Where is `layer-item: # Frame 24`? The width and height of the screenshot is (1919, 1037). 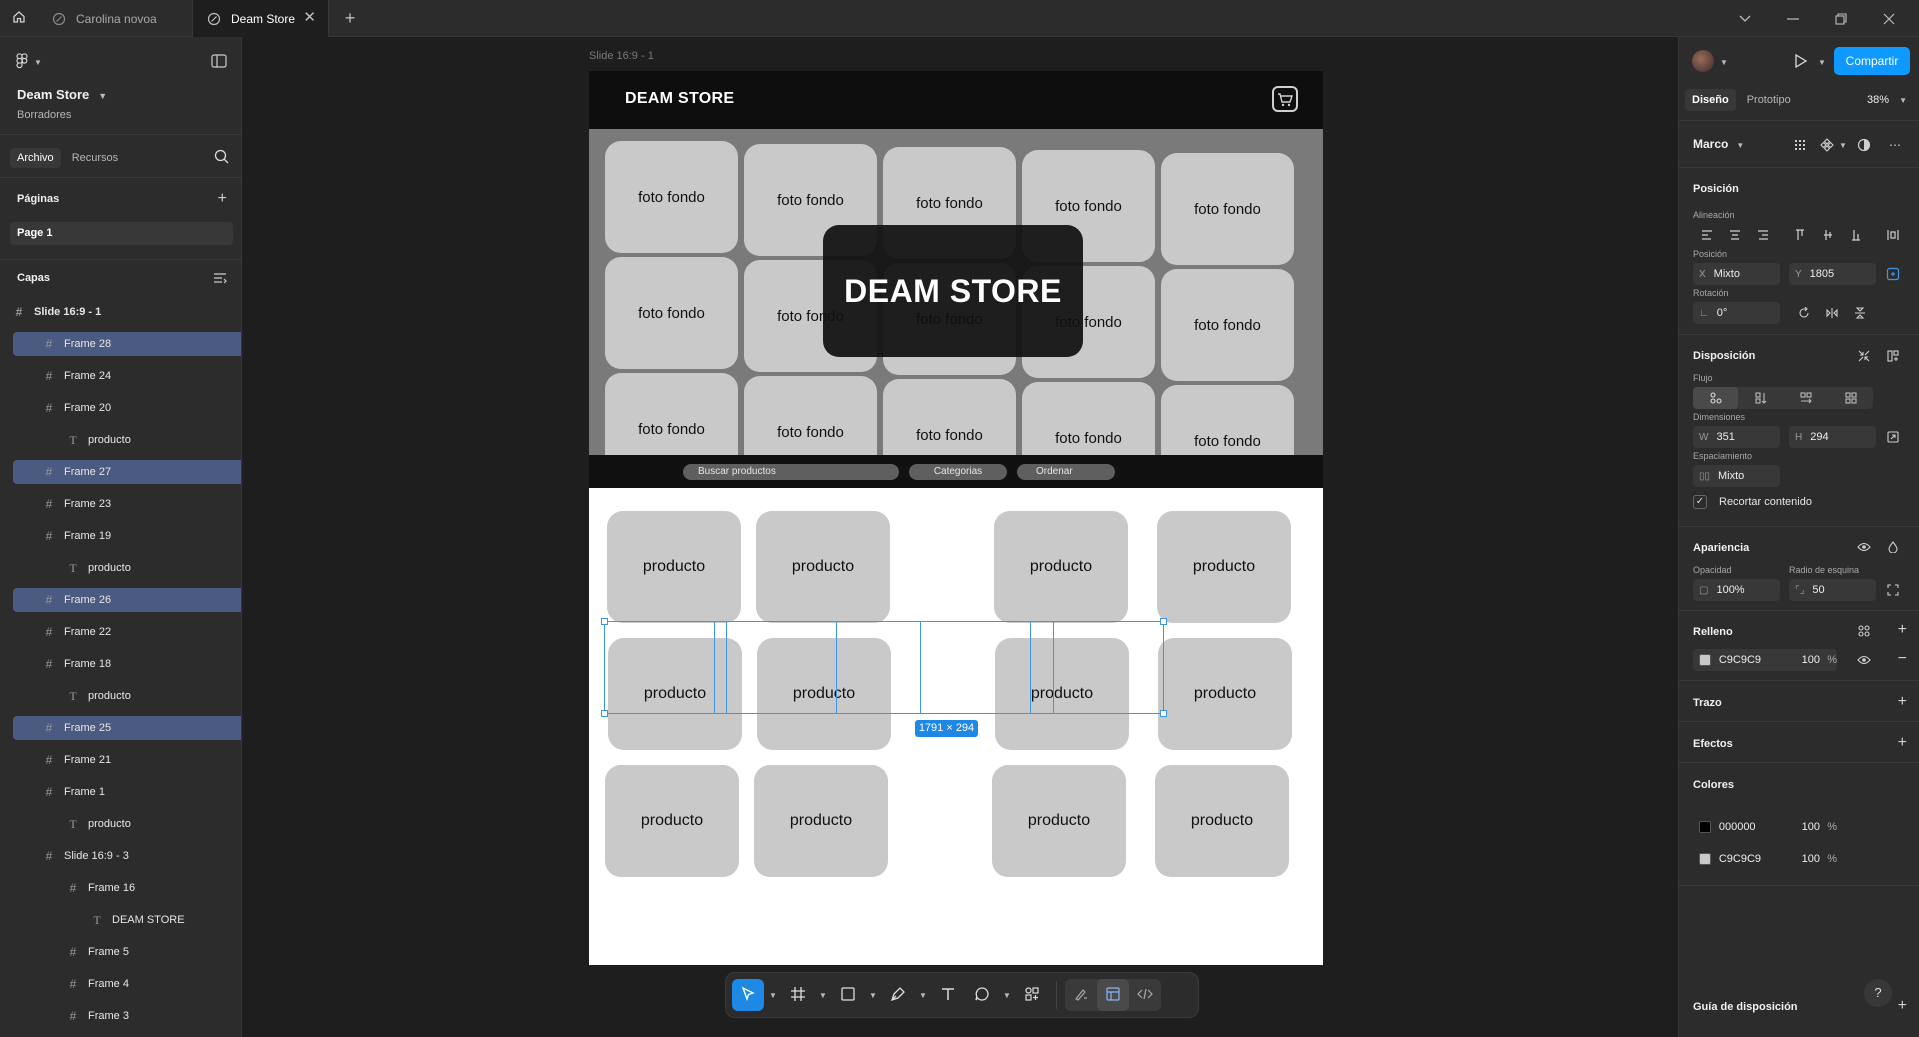 layer-item: # Frame 24 is located at coordinates (127, 376).